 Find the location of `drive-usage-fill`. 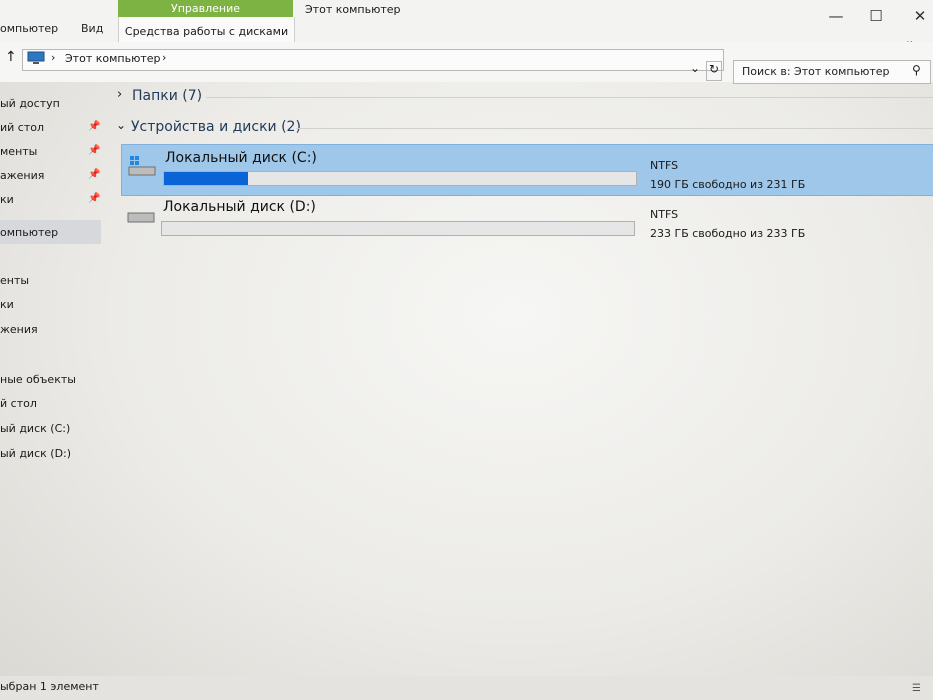

drive-usage-fill is located at coordinates (206, 178).